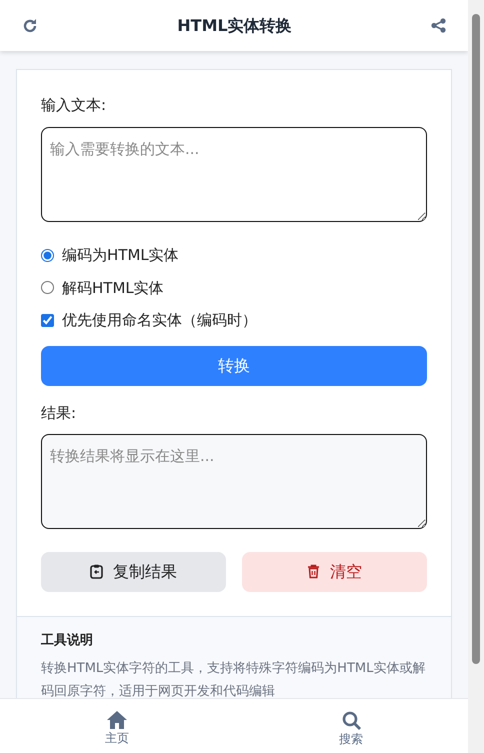 Image resolution: width=484 pixels, height=753 pixels. What do you see at coordinates (47, 320) in the screenshot?
I see `checkbox` at bounding box center [47, 320].